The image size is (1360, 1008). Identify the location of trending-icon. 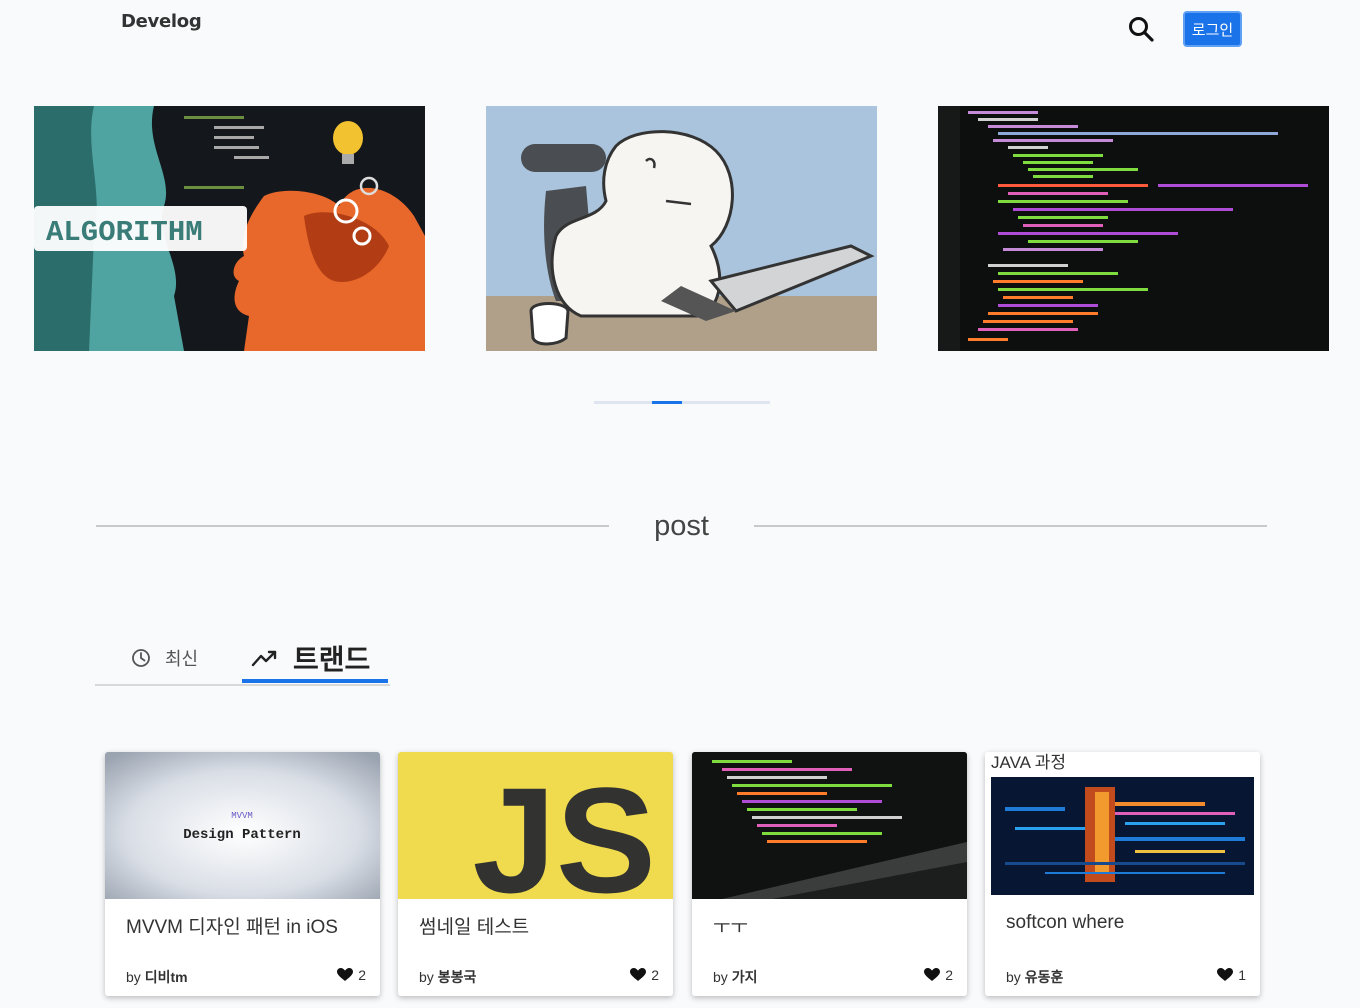
(265, 658).